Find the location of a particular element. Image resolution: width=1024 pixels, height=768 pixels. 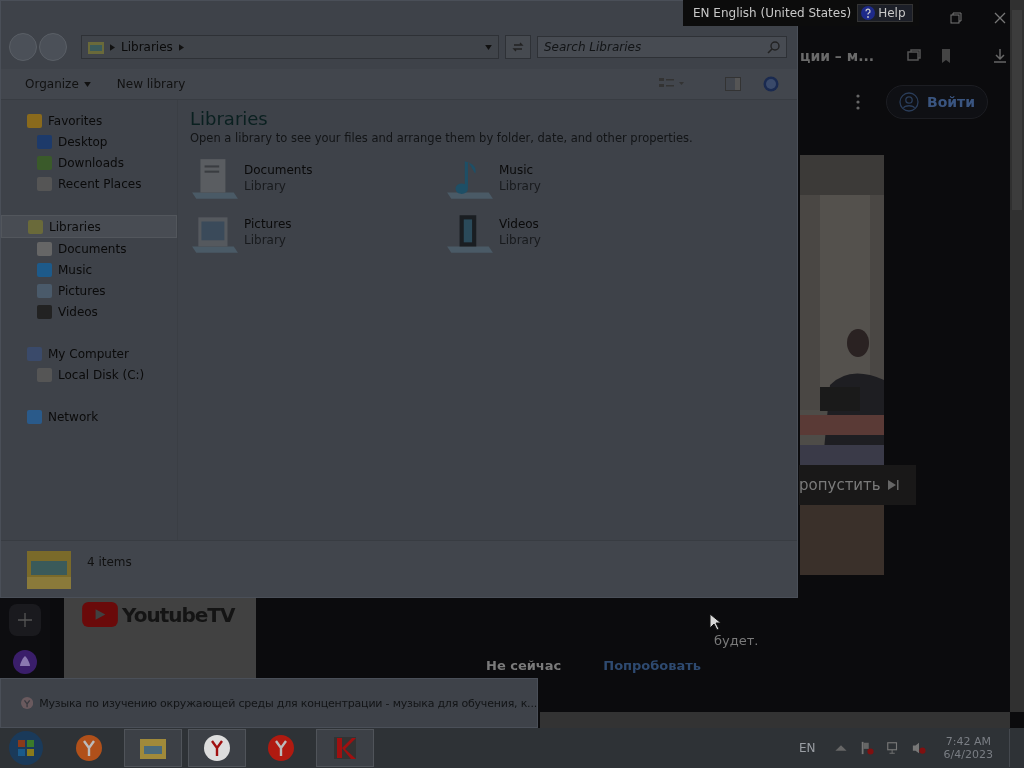

clock: 7:42 AM 6/4/2023 is located at coordinates (968, 748).